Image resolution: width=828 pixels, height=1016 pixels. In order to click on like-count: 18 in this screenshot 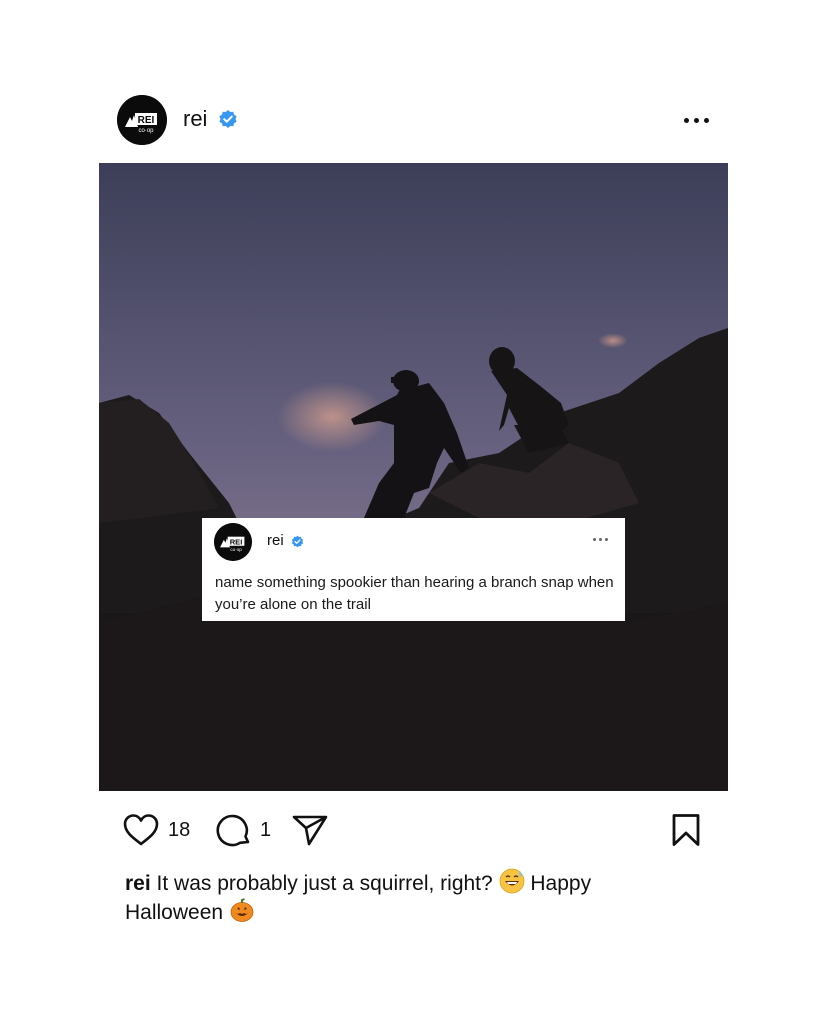, I will do `click(179, 830)`.